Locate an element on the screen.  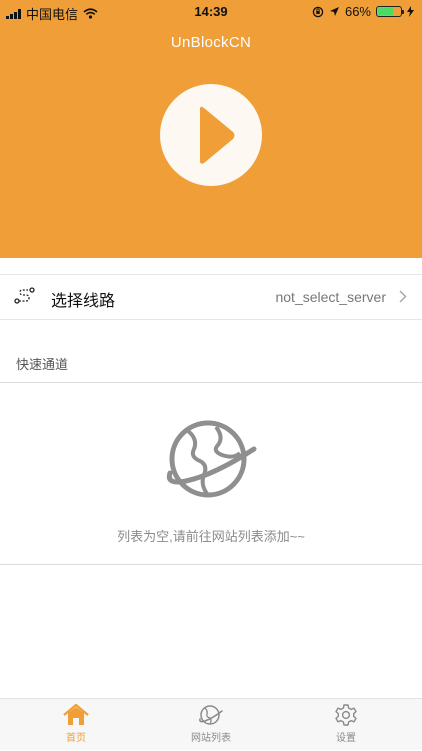
charging-icon is located at coordinates (410, 11).